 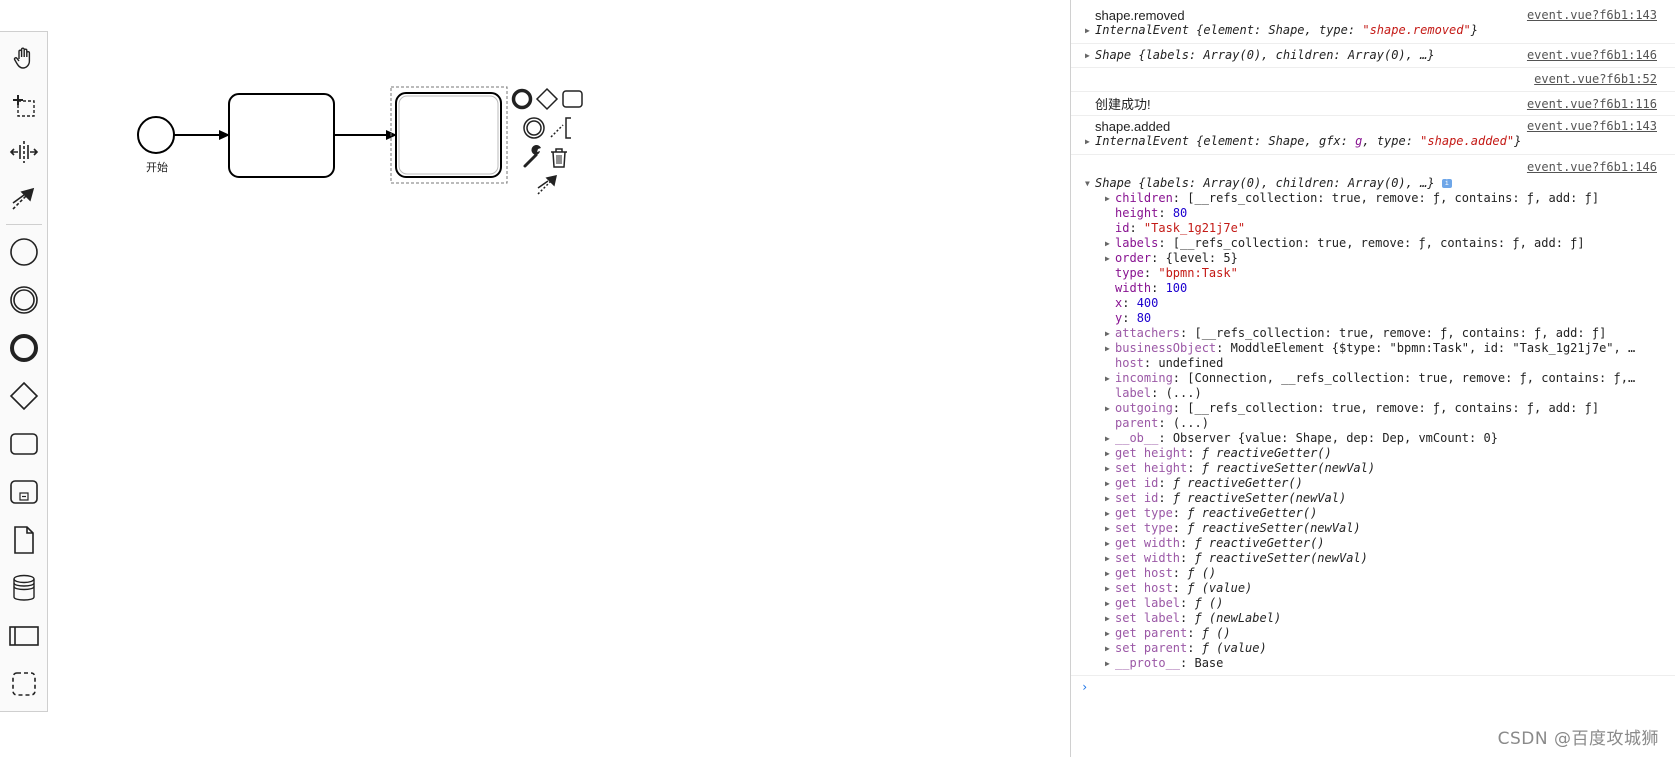 What do you see at coordinates (547, 99) in the screenshot?
I see `gateway-icon` at bounding box center [547, 99].